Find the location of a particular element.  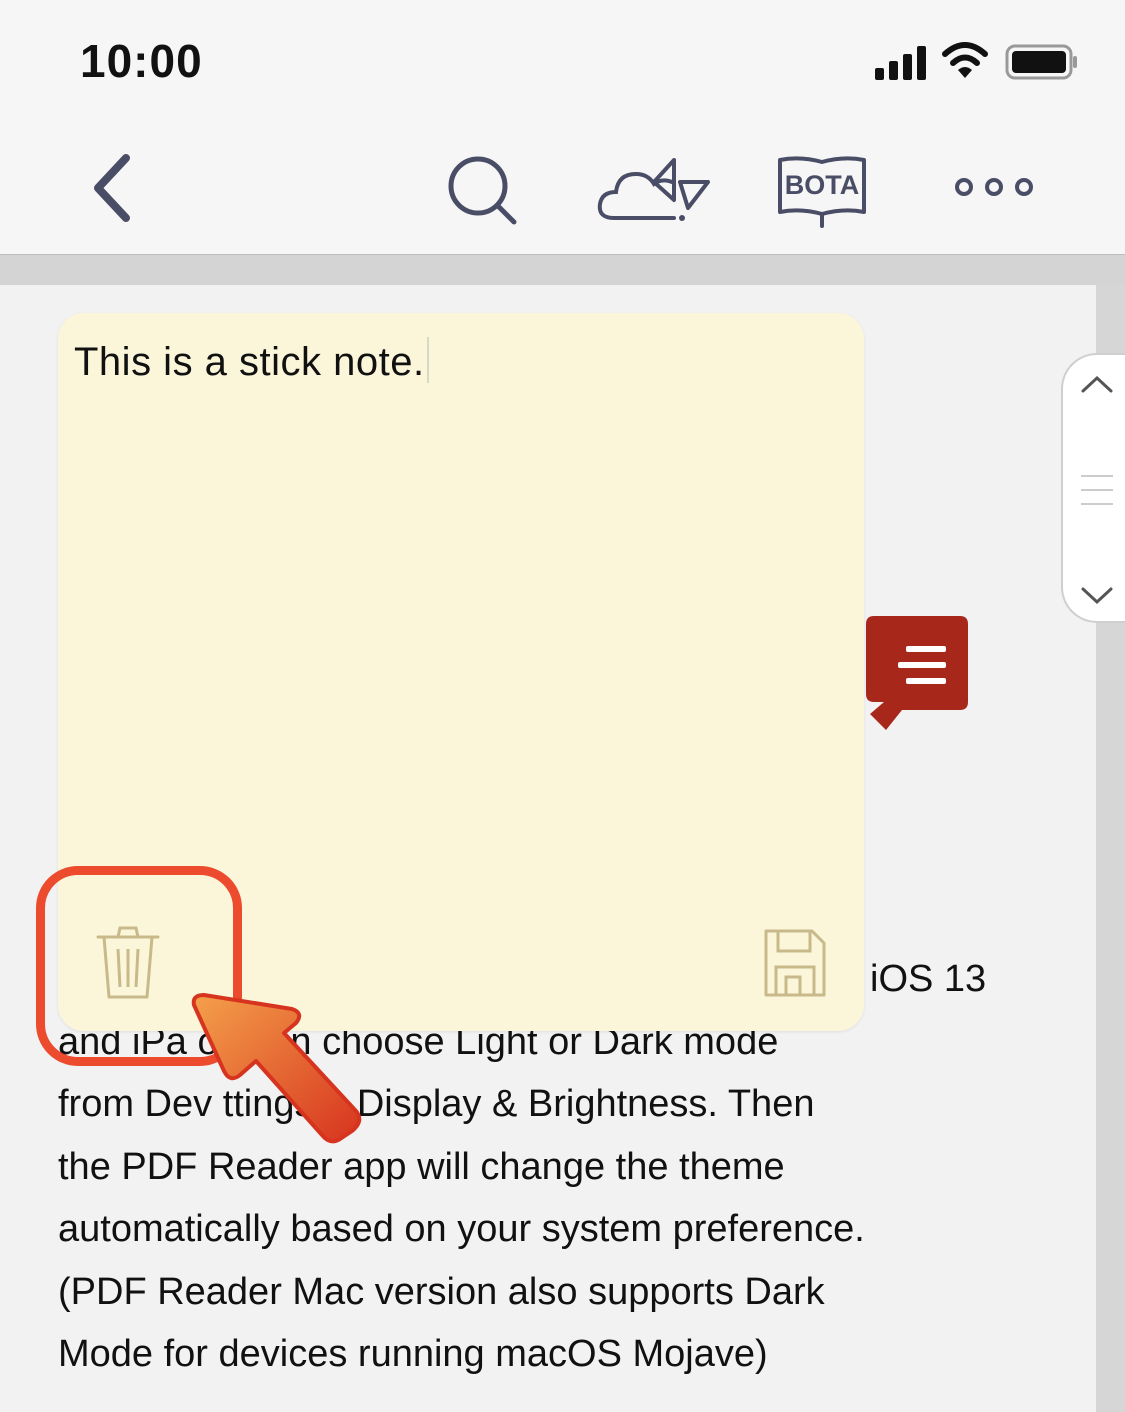

battery-icon is located at coordinates (1041, 62).